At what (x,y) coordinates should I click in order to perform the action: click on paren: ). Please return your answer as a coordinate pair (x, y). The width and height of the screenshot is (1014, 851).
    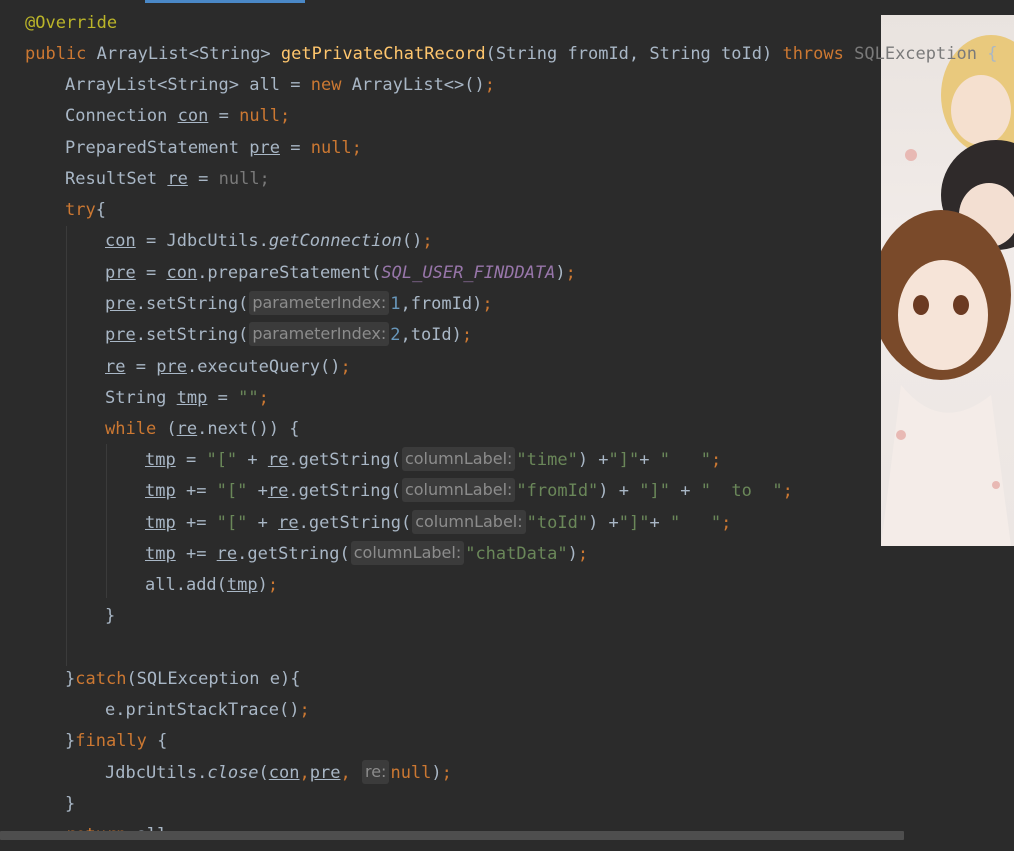
    Looking at the image, I should click on (560, 273).